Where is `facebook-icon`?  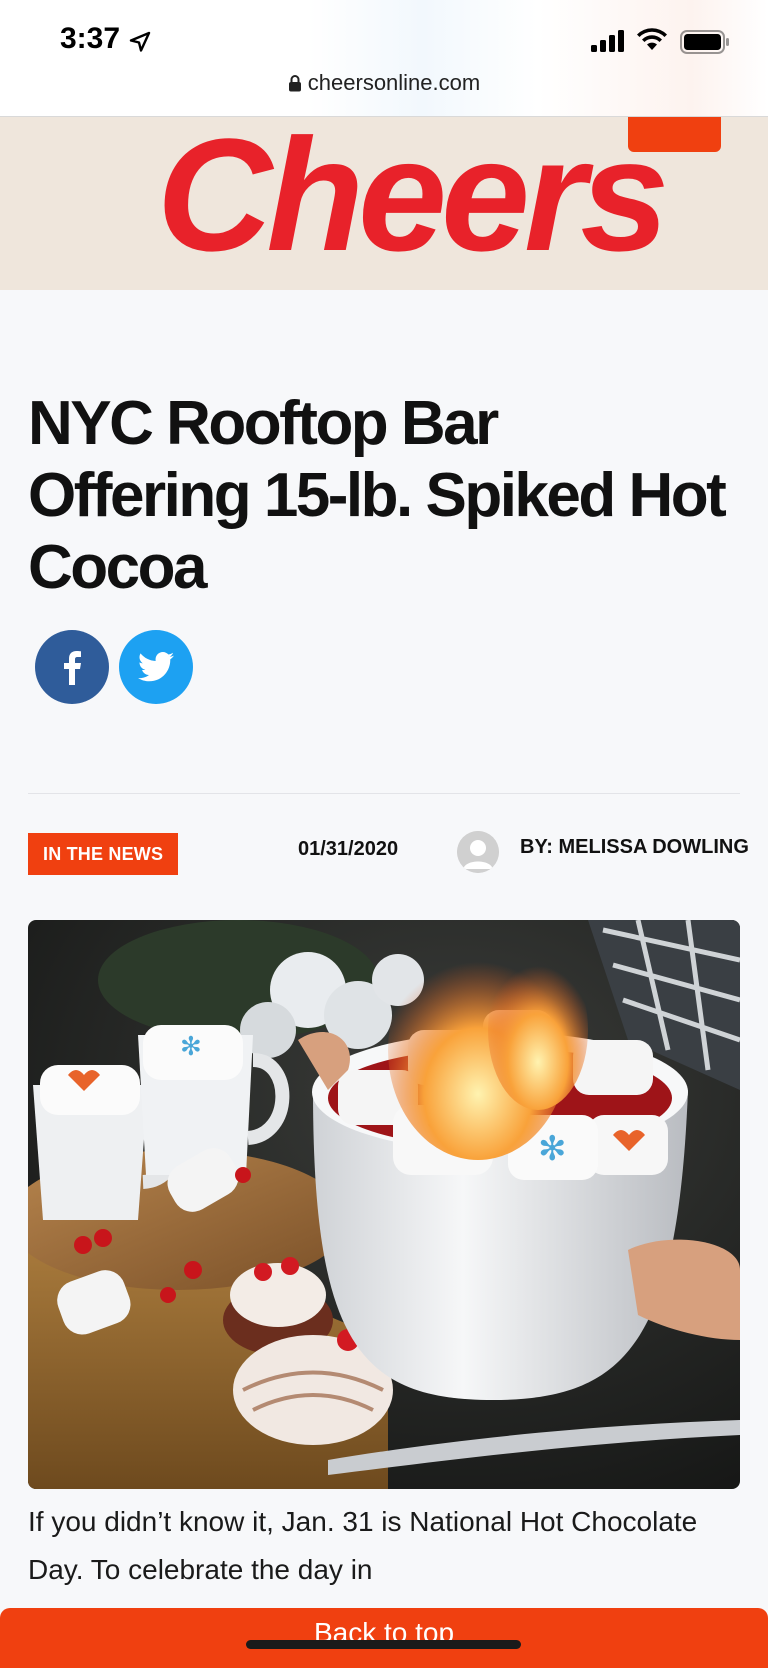 facebook-icon is located at coordinates (72, 668).